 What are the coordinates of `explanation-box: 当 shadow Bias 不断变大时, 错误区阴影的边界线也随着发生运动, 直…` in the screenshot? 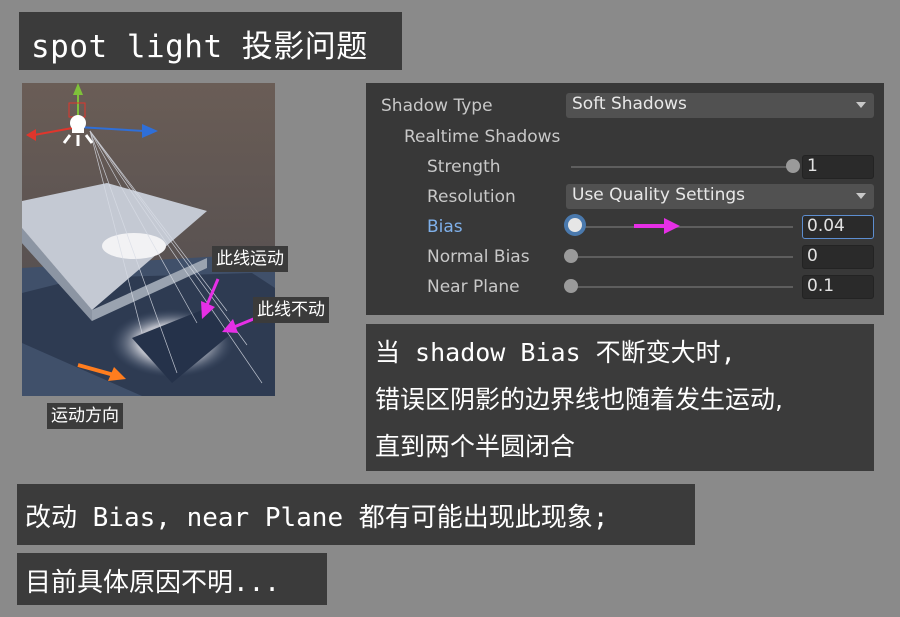 It's located at (620, 397).